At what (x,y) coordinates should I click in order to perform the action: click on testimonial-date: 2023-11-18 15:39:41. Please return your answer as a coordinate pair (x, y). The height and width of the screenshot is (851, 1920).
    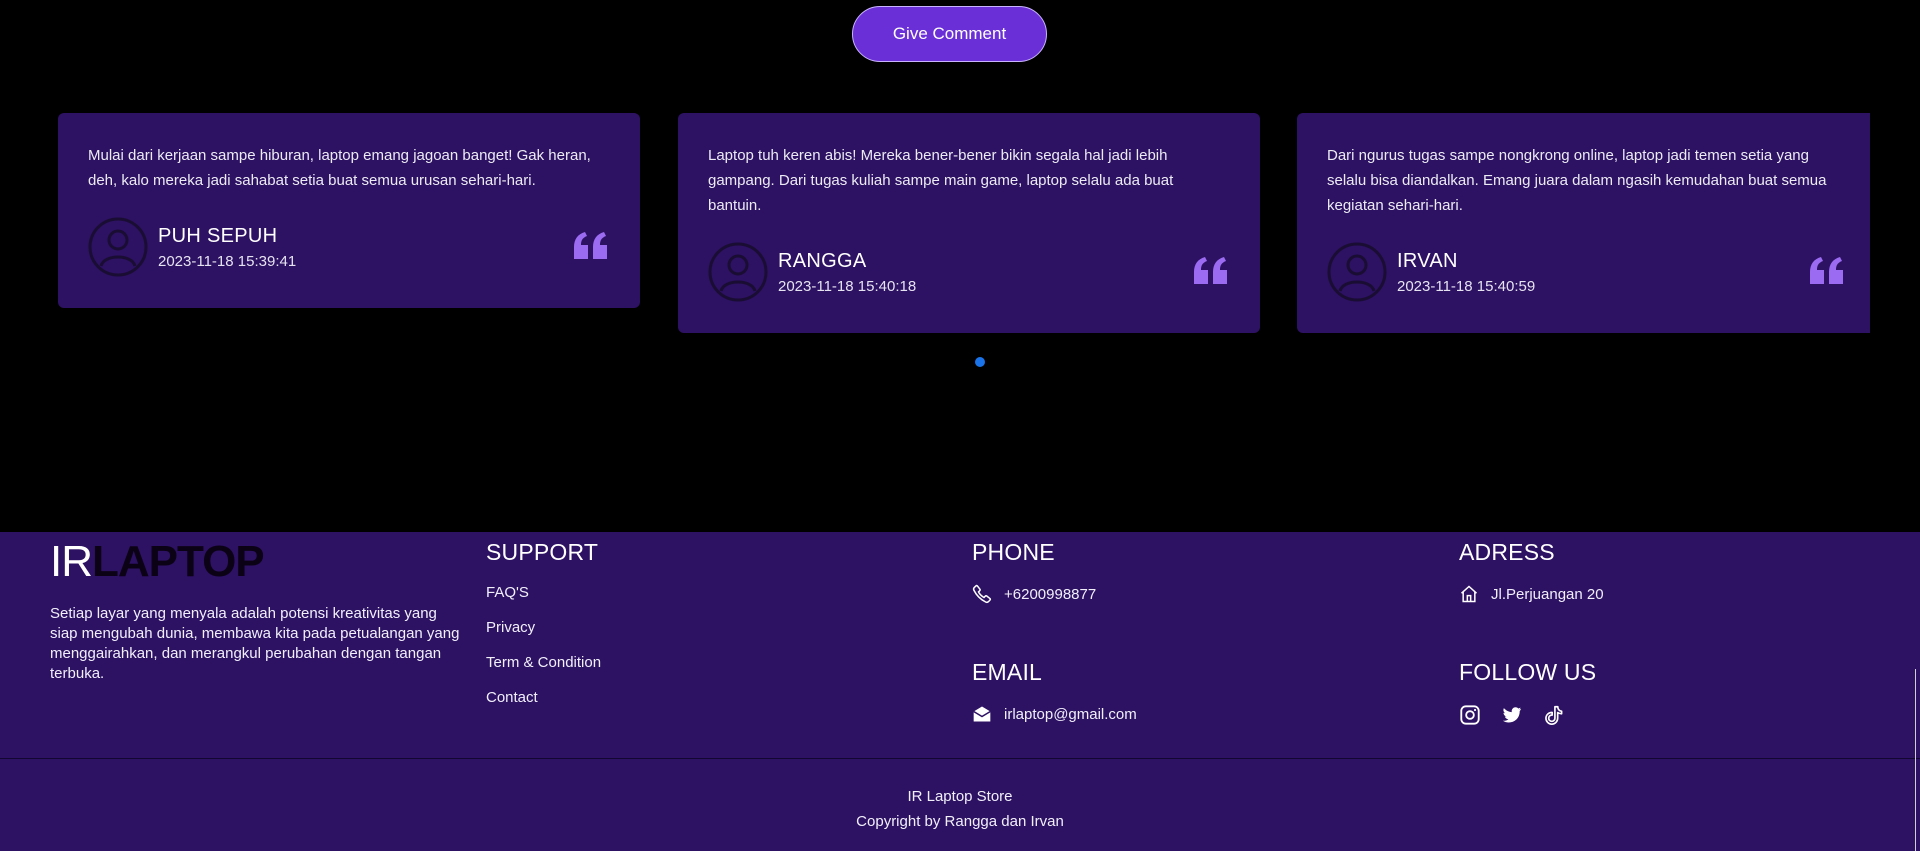
    Looking at the image, I should click on (227, 261).